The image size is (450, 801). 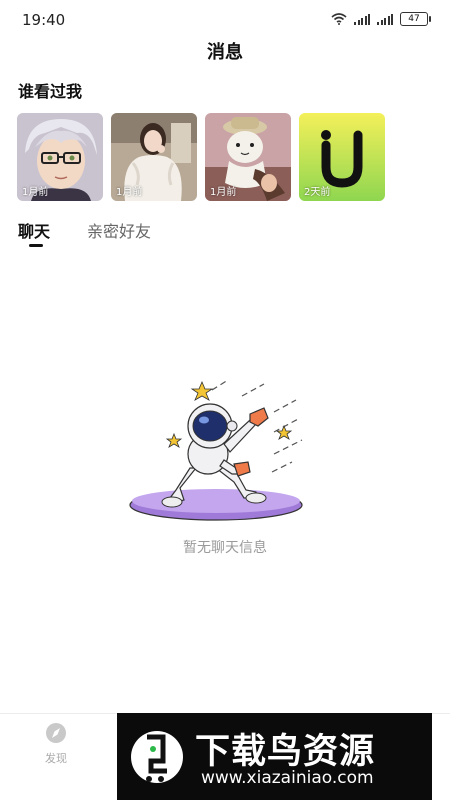 I want to click on tab-close-friends-label: 亲密好友, so click(x=119, y=231).